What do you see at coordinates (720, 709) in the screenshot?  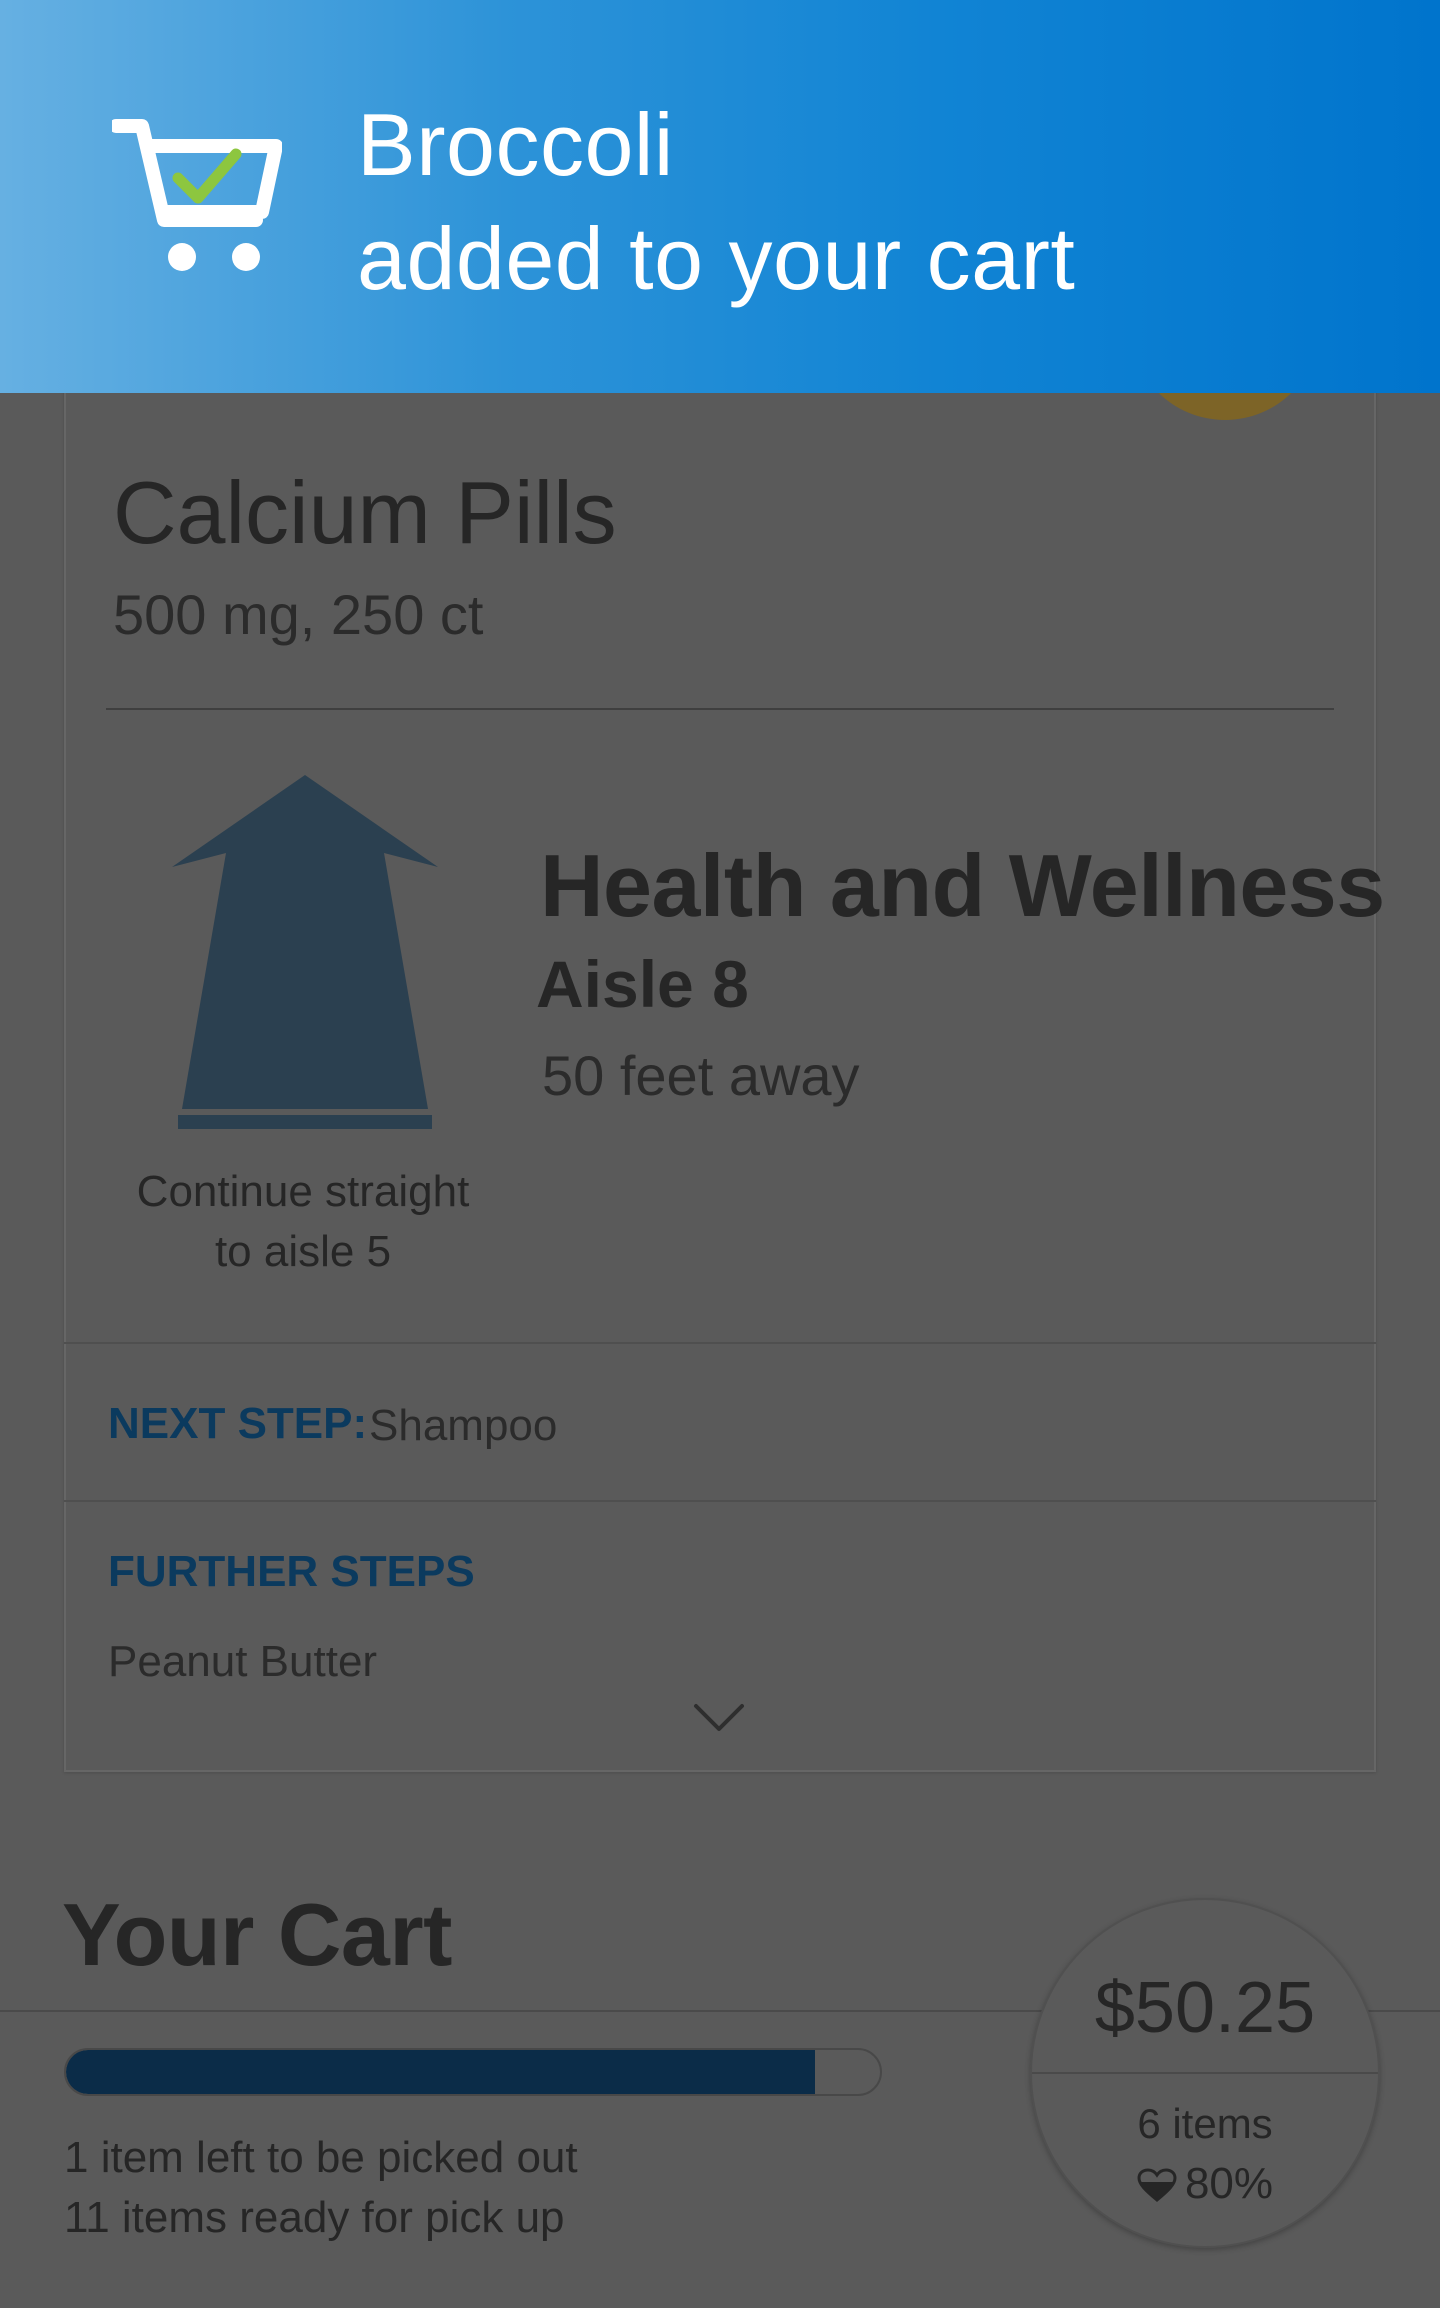 I see `card-divider` at bounding box center [720, 709].